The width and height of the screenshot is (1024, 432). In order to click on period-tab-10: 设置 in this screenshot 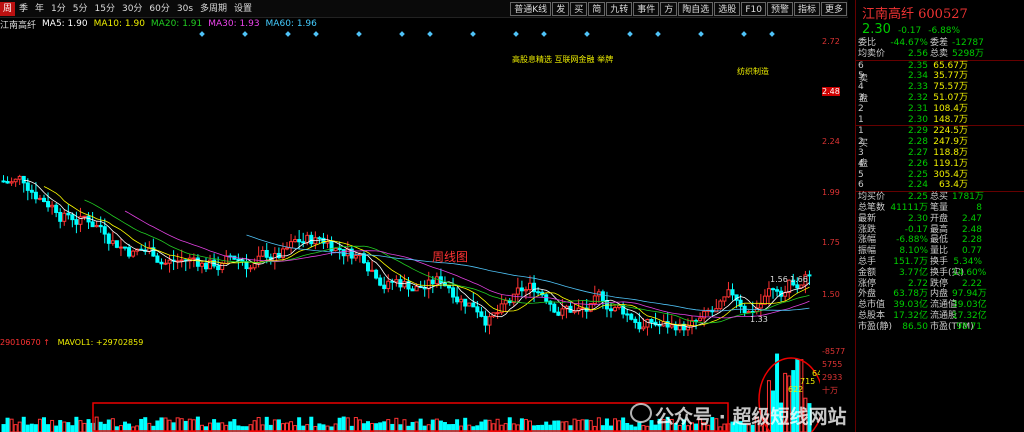, I will do `click(243, 9)`.